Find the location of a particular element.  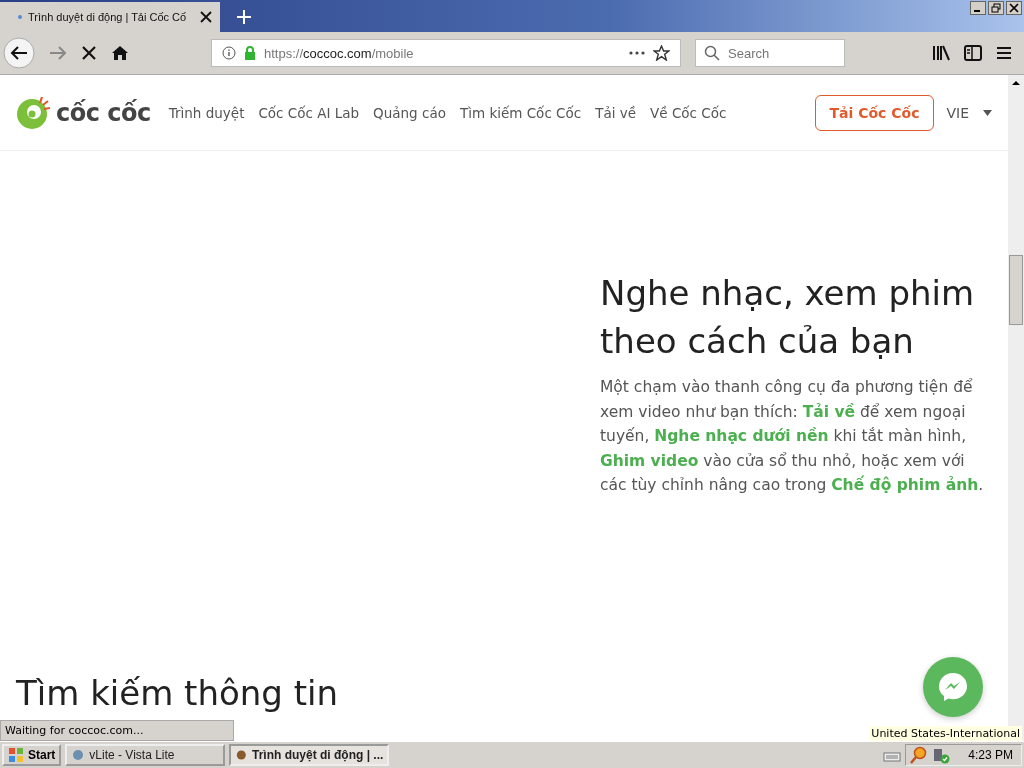

hero-paragraph: Một chạm vào thanh công cụ đa phương tiện để xem video như bạn thích: Tải về để xem ngoại tuyến, Nghe nhạc dưới nền khi tắt màn hình, Ghim video vào cửa sổ thu nhỏ, hoặc xem với các tùy chỉnh nâng cao trong Chế độ phim ảnh. is located at coordinates (792, 436).